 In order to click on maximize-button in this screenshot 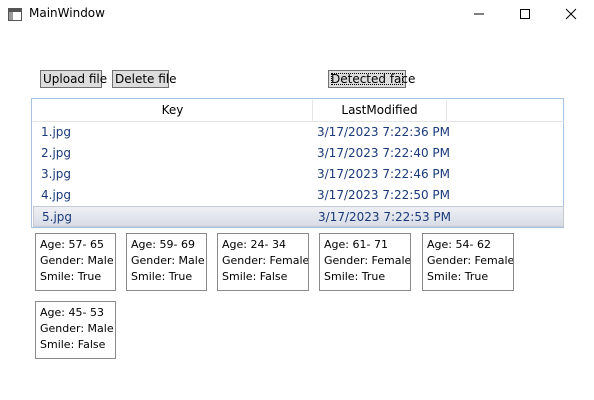, I will do `click(525, 14)`.